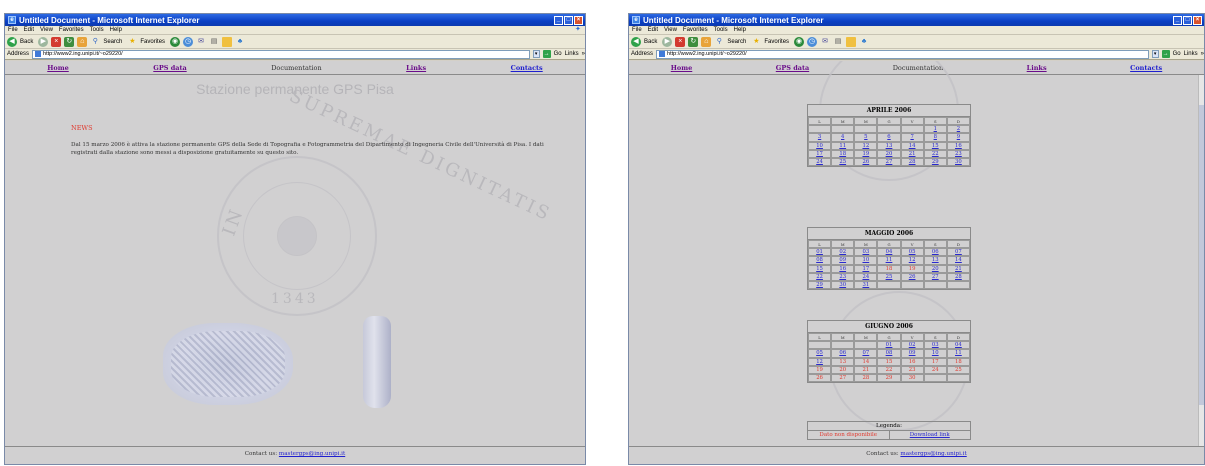  Describe the element at coordinates (912, 137) in the screenshot. I see `day-download-link: 7` at that location.